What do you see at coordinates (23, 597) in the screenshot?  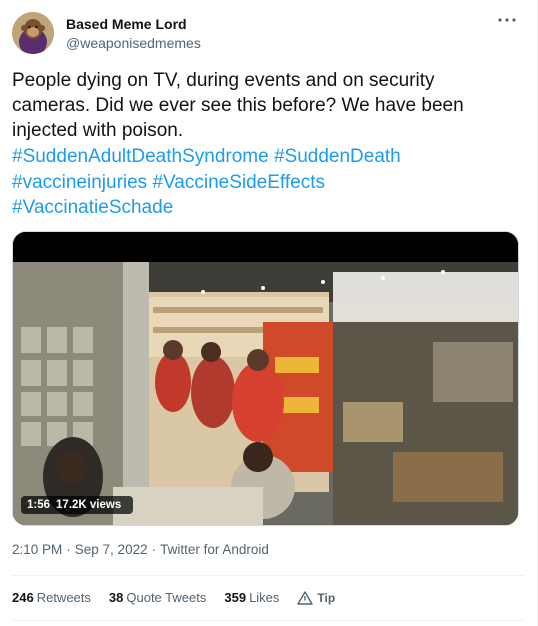 I see `retweets-count: 246` at bounding box center [23, 597].